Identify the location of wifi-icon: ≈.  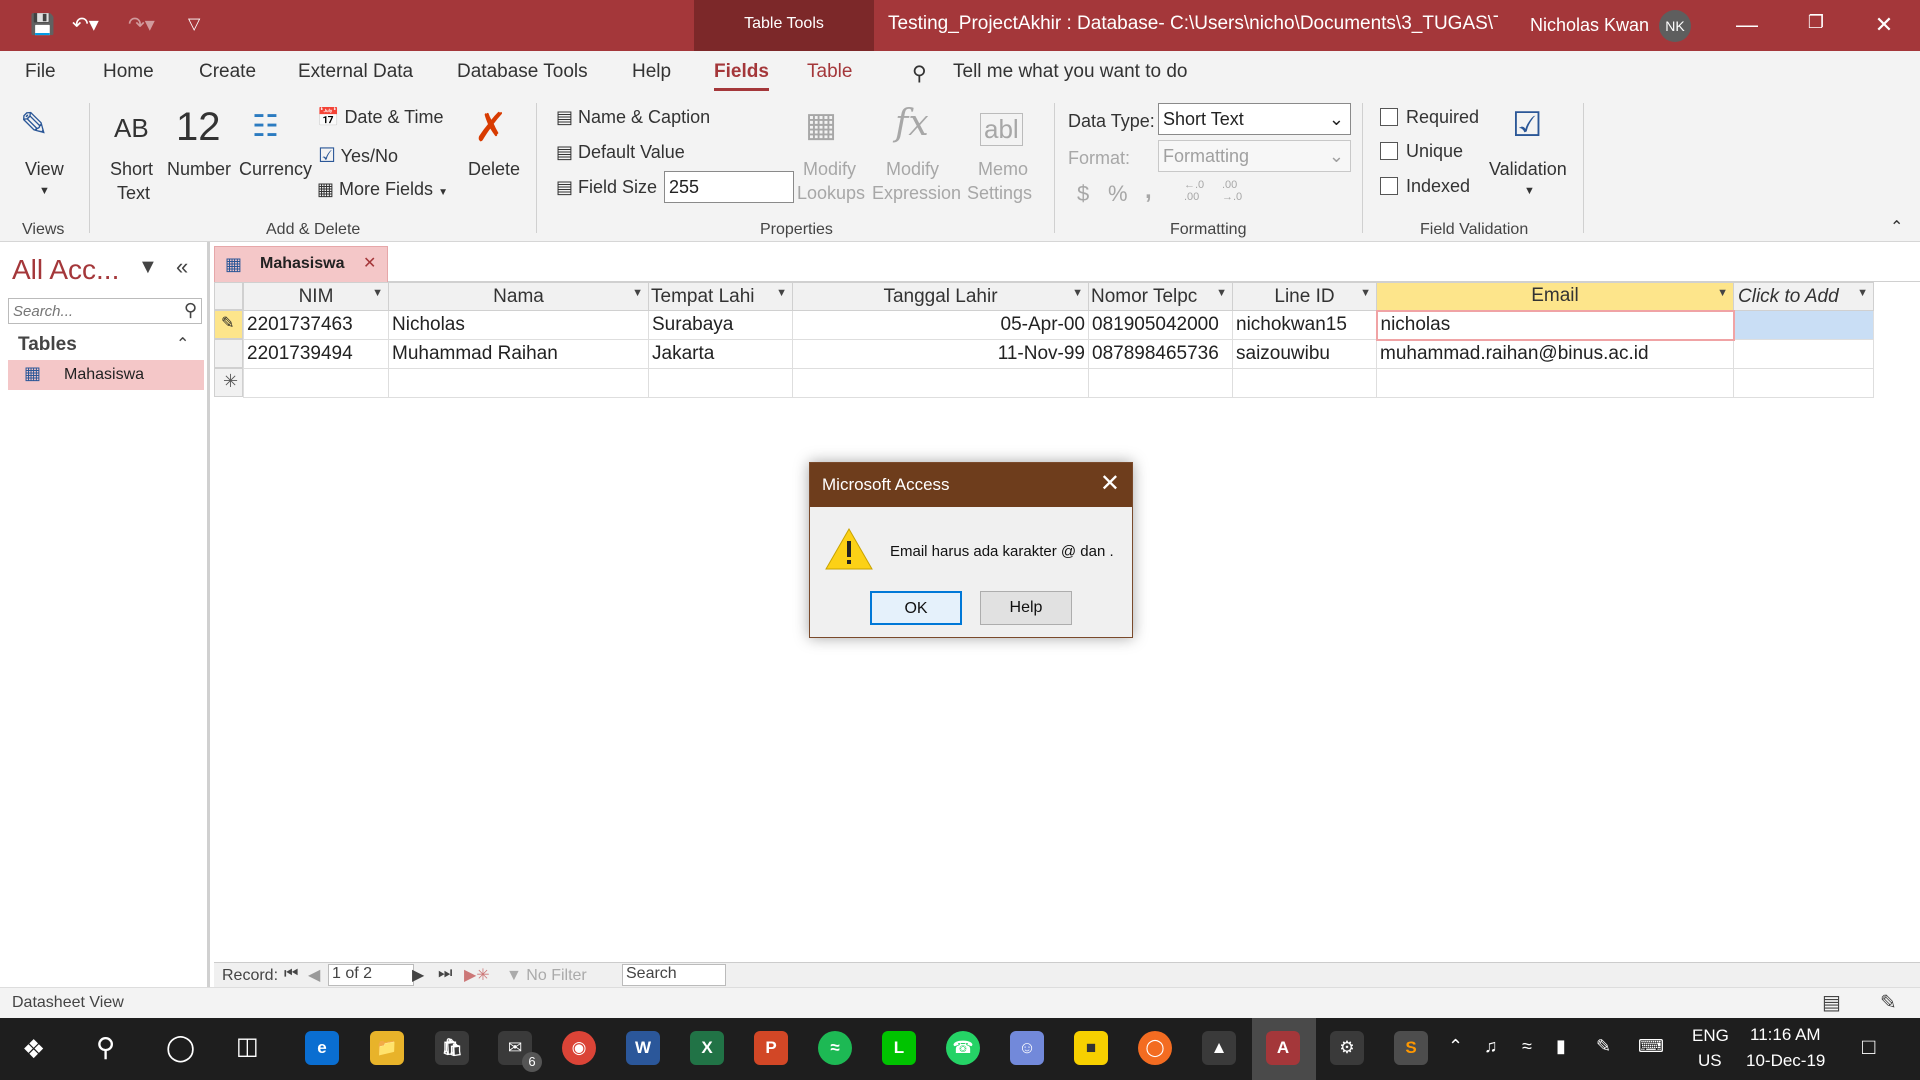
(1527, 1046).